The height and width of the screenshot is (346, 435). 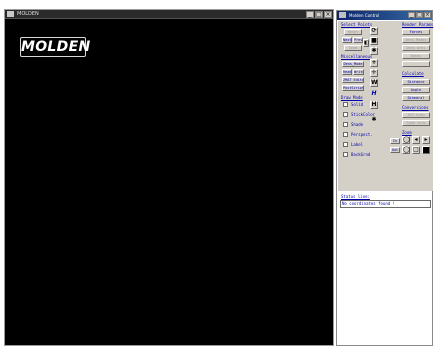 What do you see at coordinates (407, 132) in the screenshot?
I see `zoom-label: Zoom` at bounding box center [407, 132].